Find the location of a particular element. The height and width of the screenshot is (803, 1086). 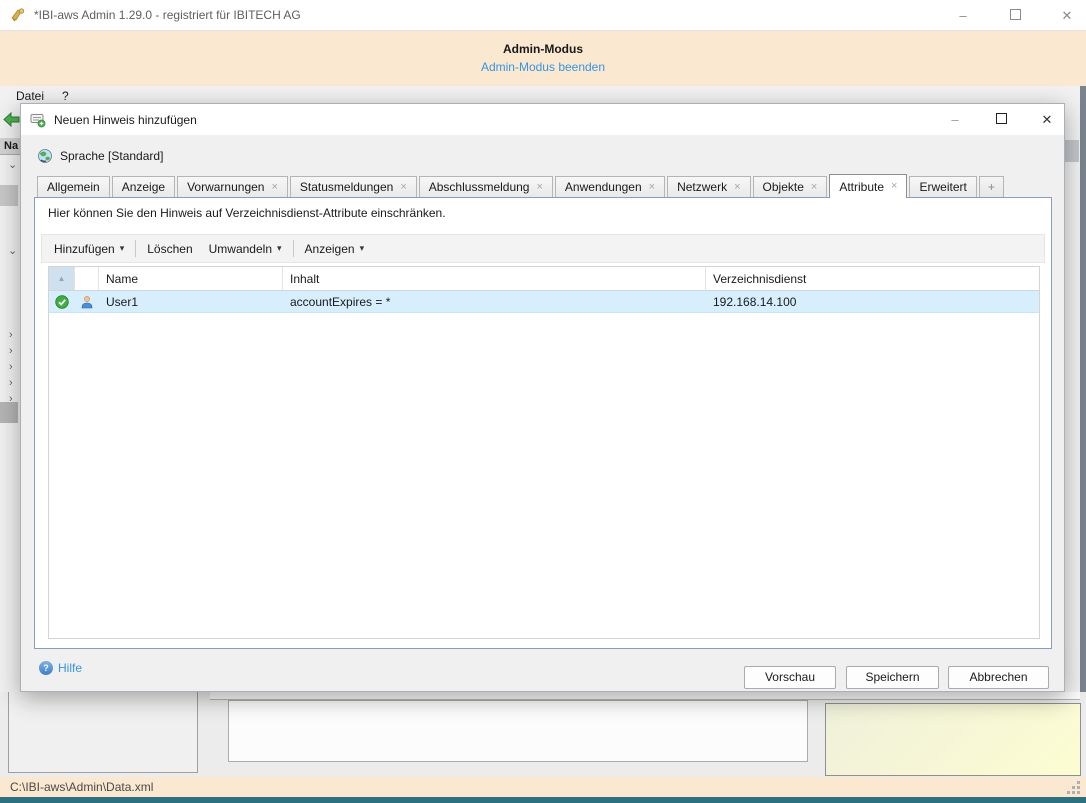

dialog-titlebar: Neuen Hinweis hinzufügen – ✕ is located at coordinates (542, 119).